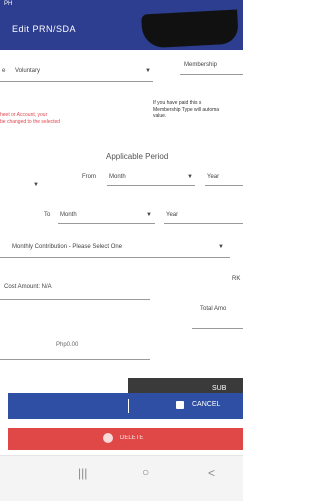 The height and width of the screenshot is (501, 320). I want to click on page-title-text: Edit PRN/SDA, so click(44, 29).